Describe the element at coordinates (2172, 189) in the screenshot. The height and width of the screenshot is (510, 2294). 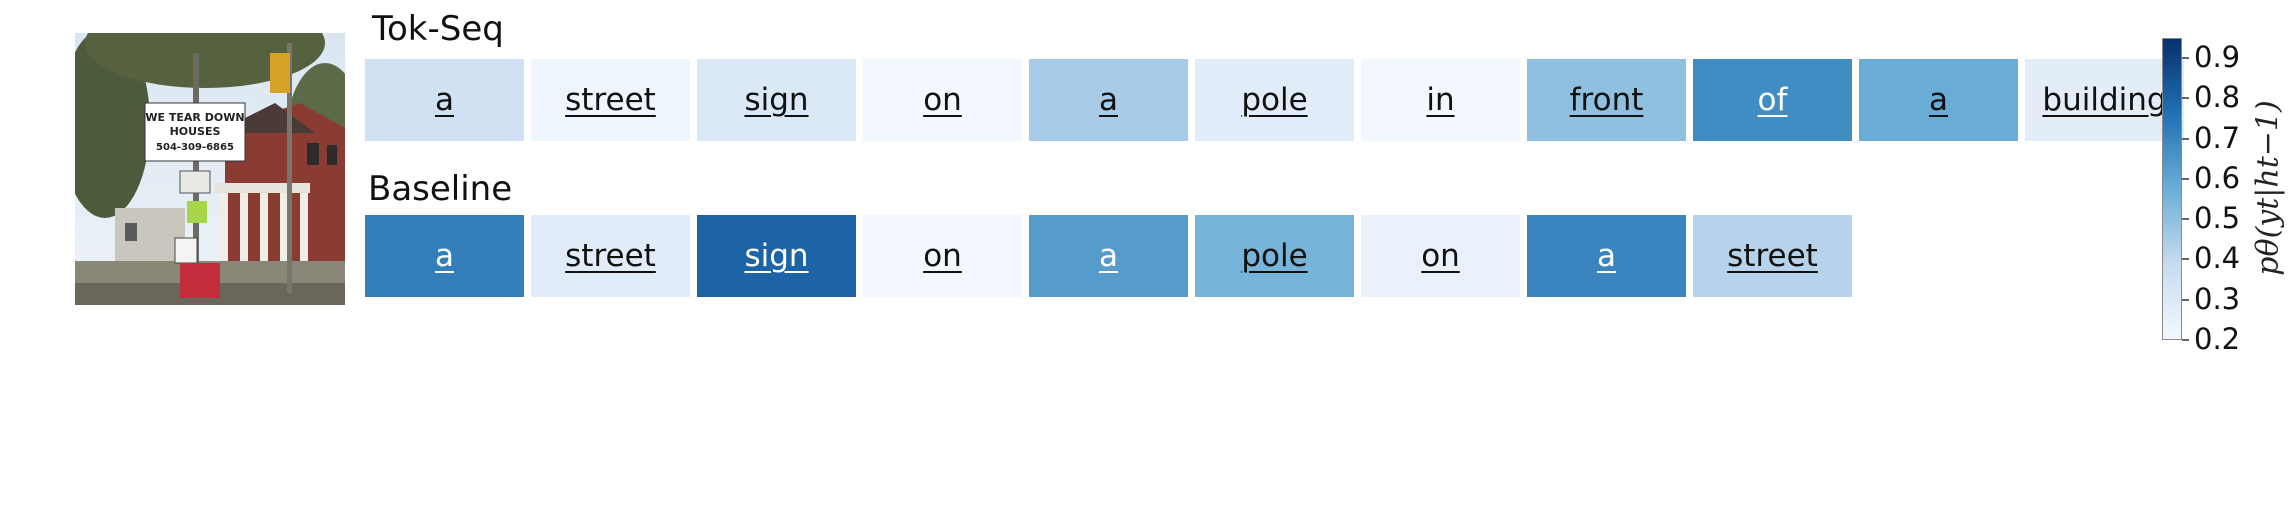
I see `colorbar` at that location.